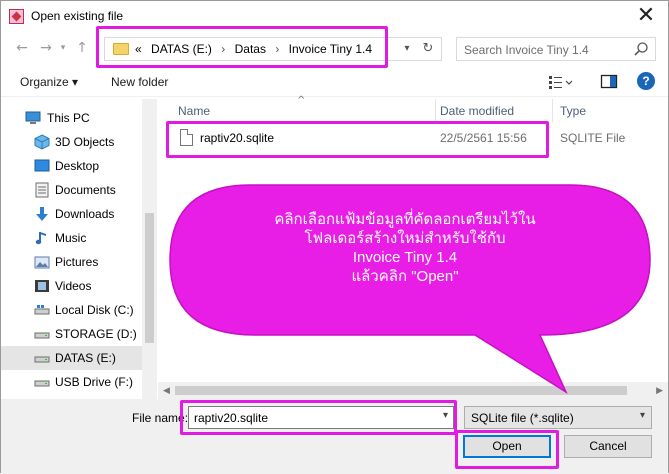 The image size is (669, 474). Describe the element at coordinates (22, 48) in the screenshot. I see `back-button: ←` at that location.